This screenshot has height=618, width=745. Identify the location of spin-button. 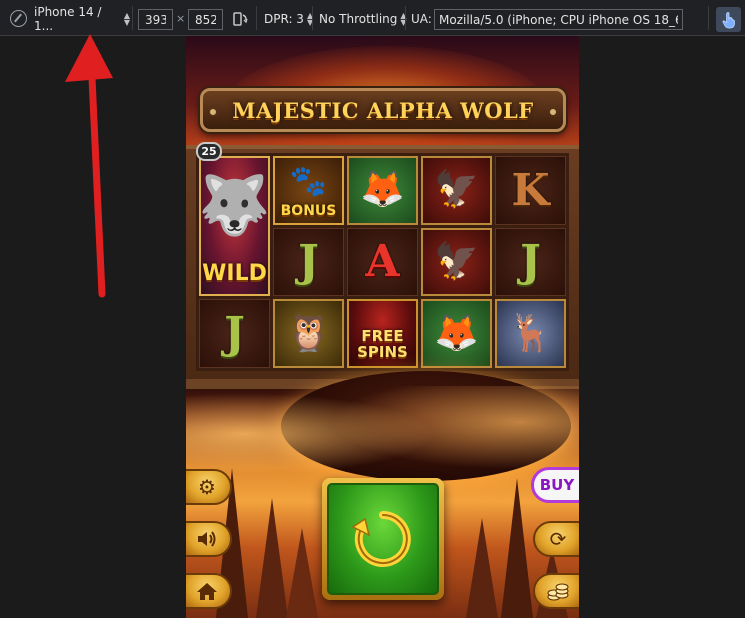
(383, 539).